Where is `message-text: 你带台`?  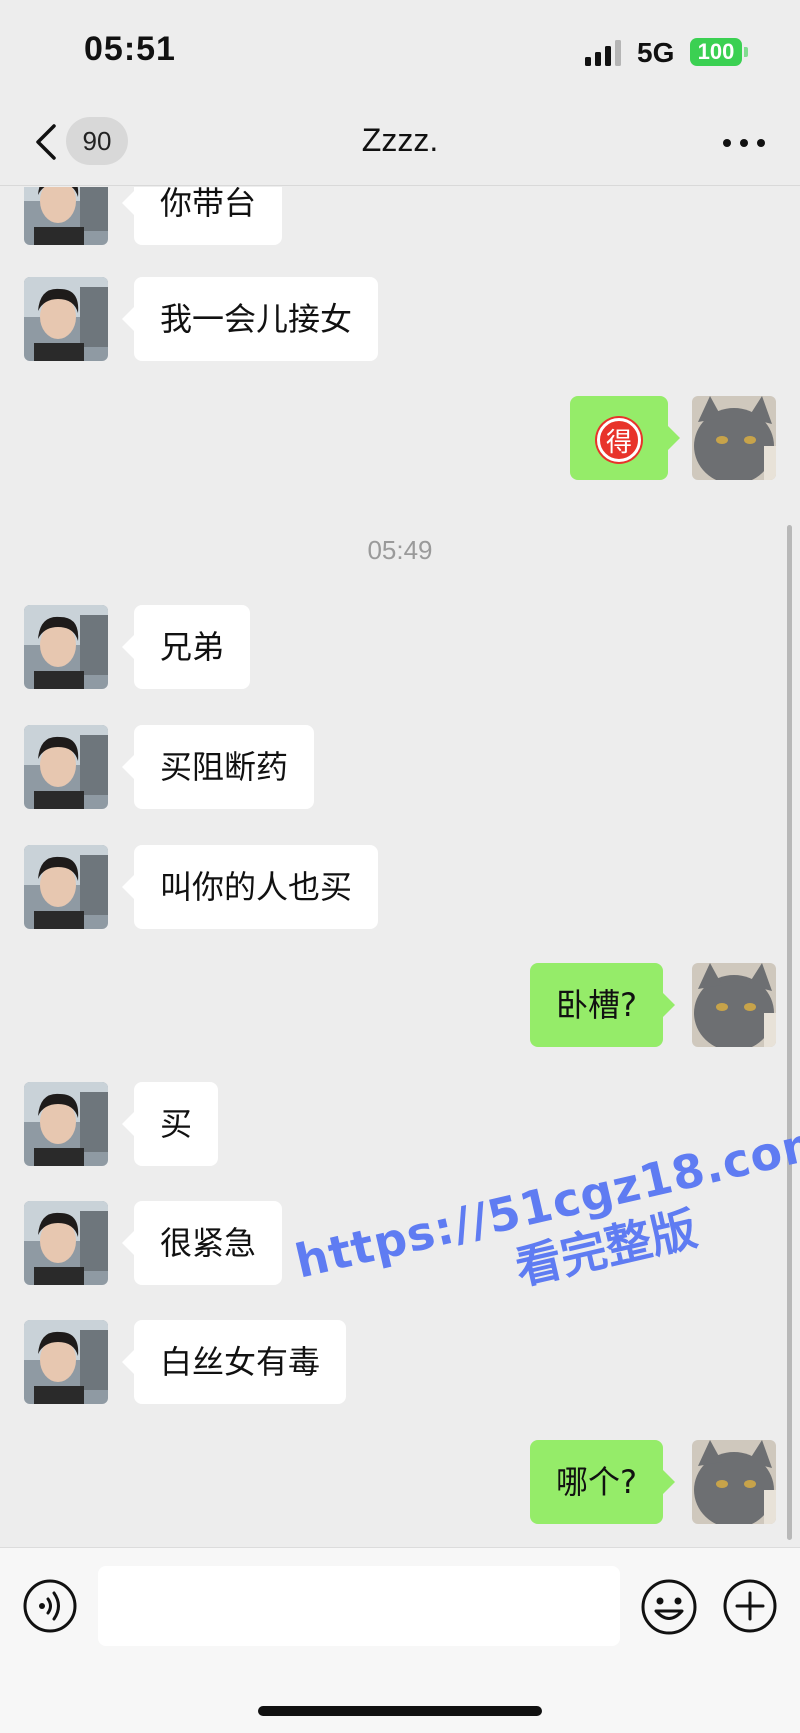 message-text: 你带台 is located at coordinates (208, 204).